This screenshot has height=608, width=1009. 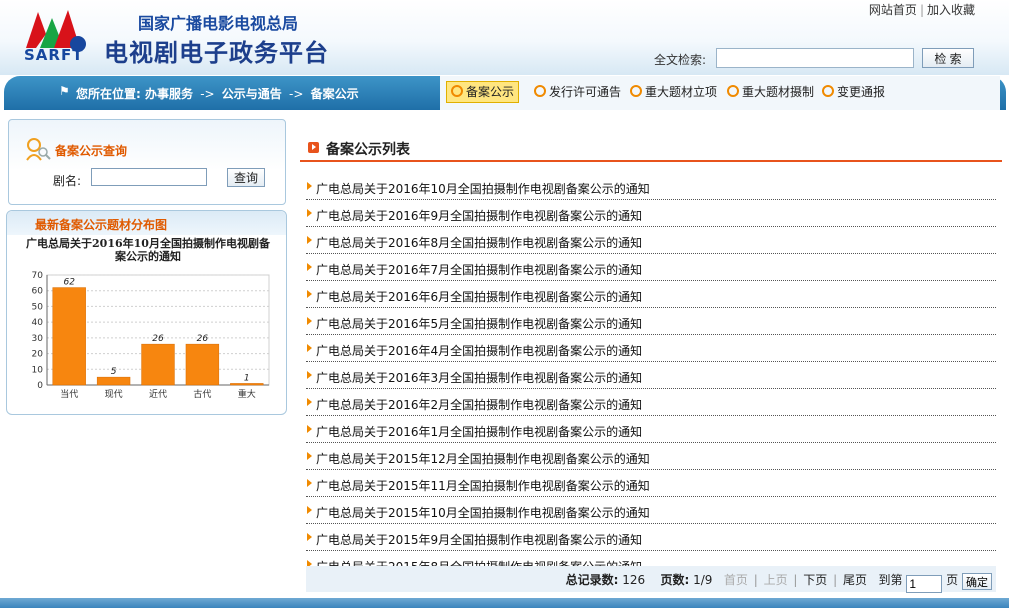 I want to click on first-page-link: 首页, so click(x=735, y=580).